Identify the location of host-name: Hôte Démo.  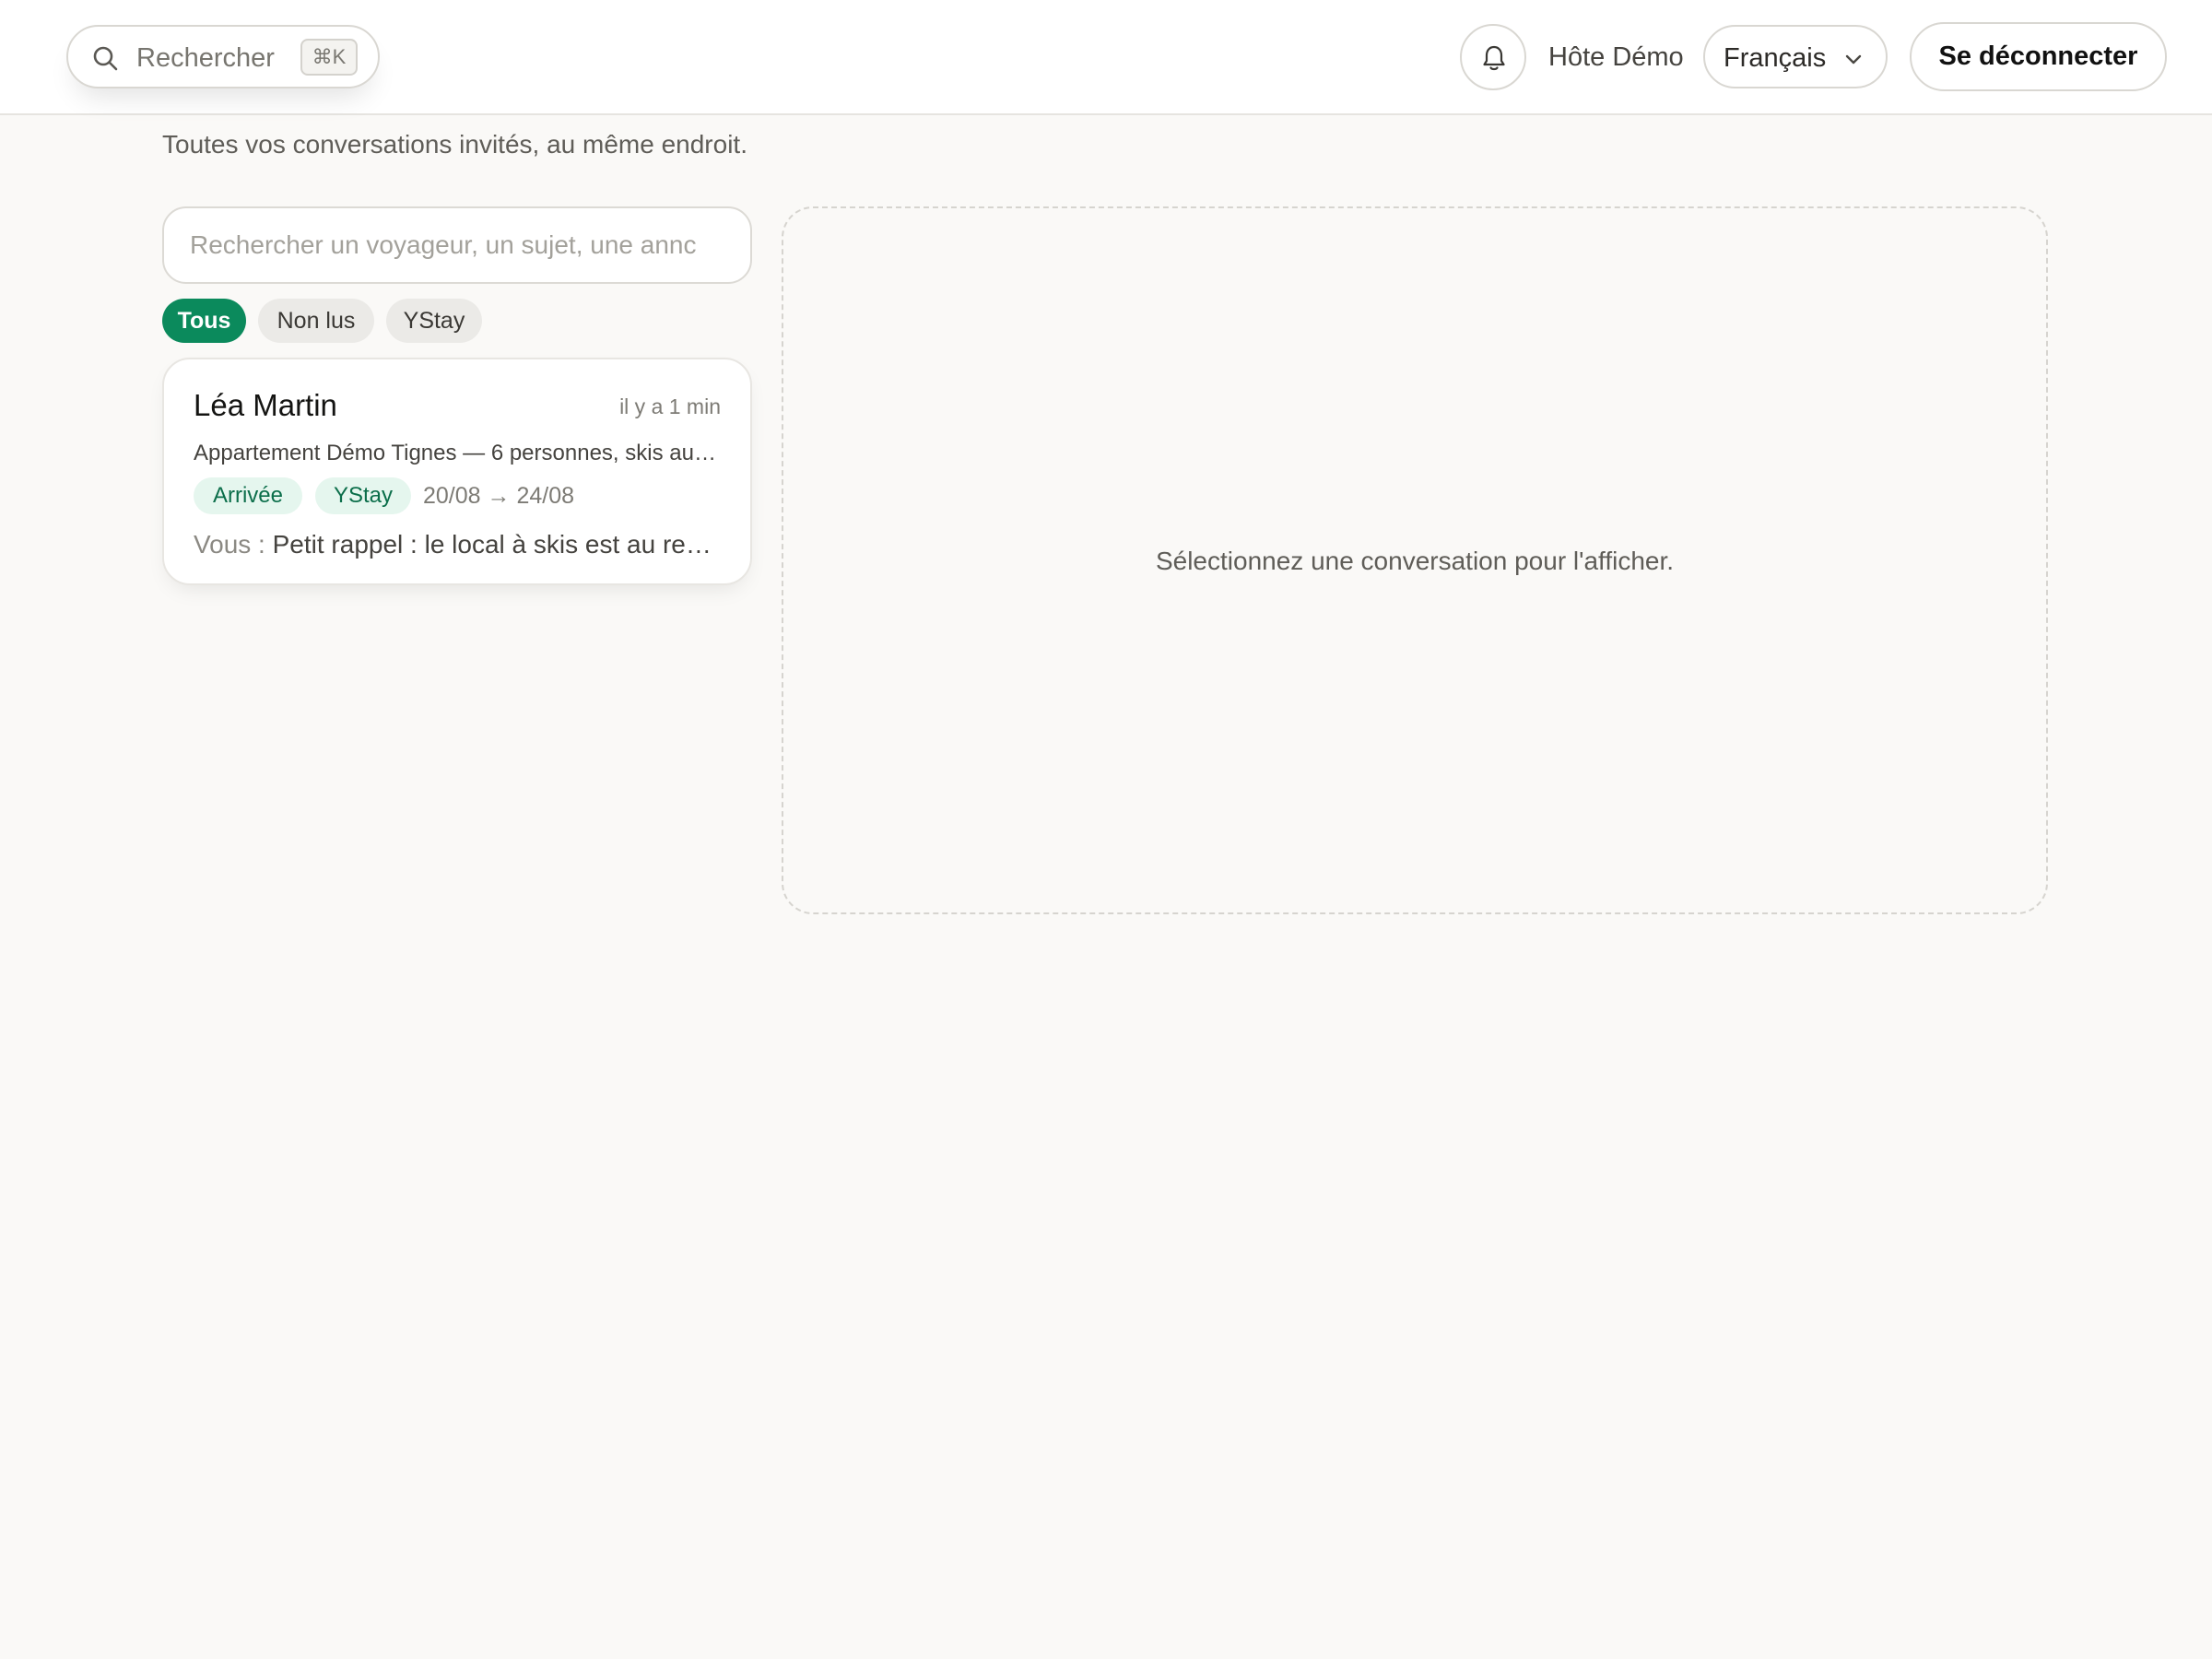
(1616, 57).